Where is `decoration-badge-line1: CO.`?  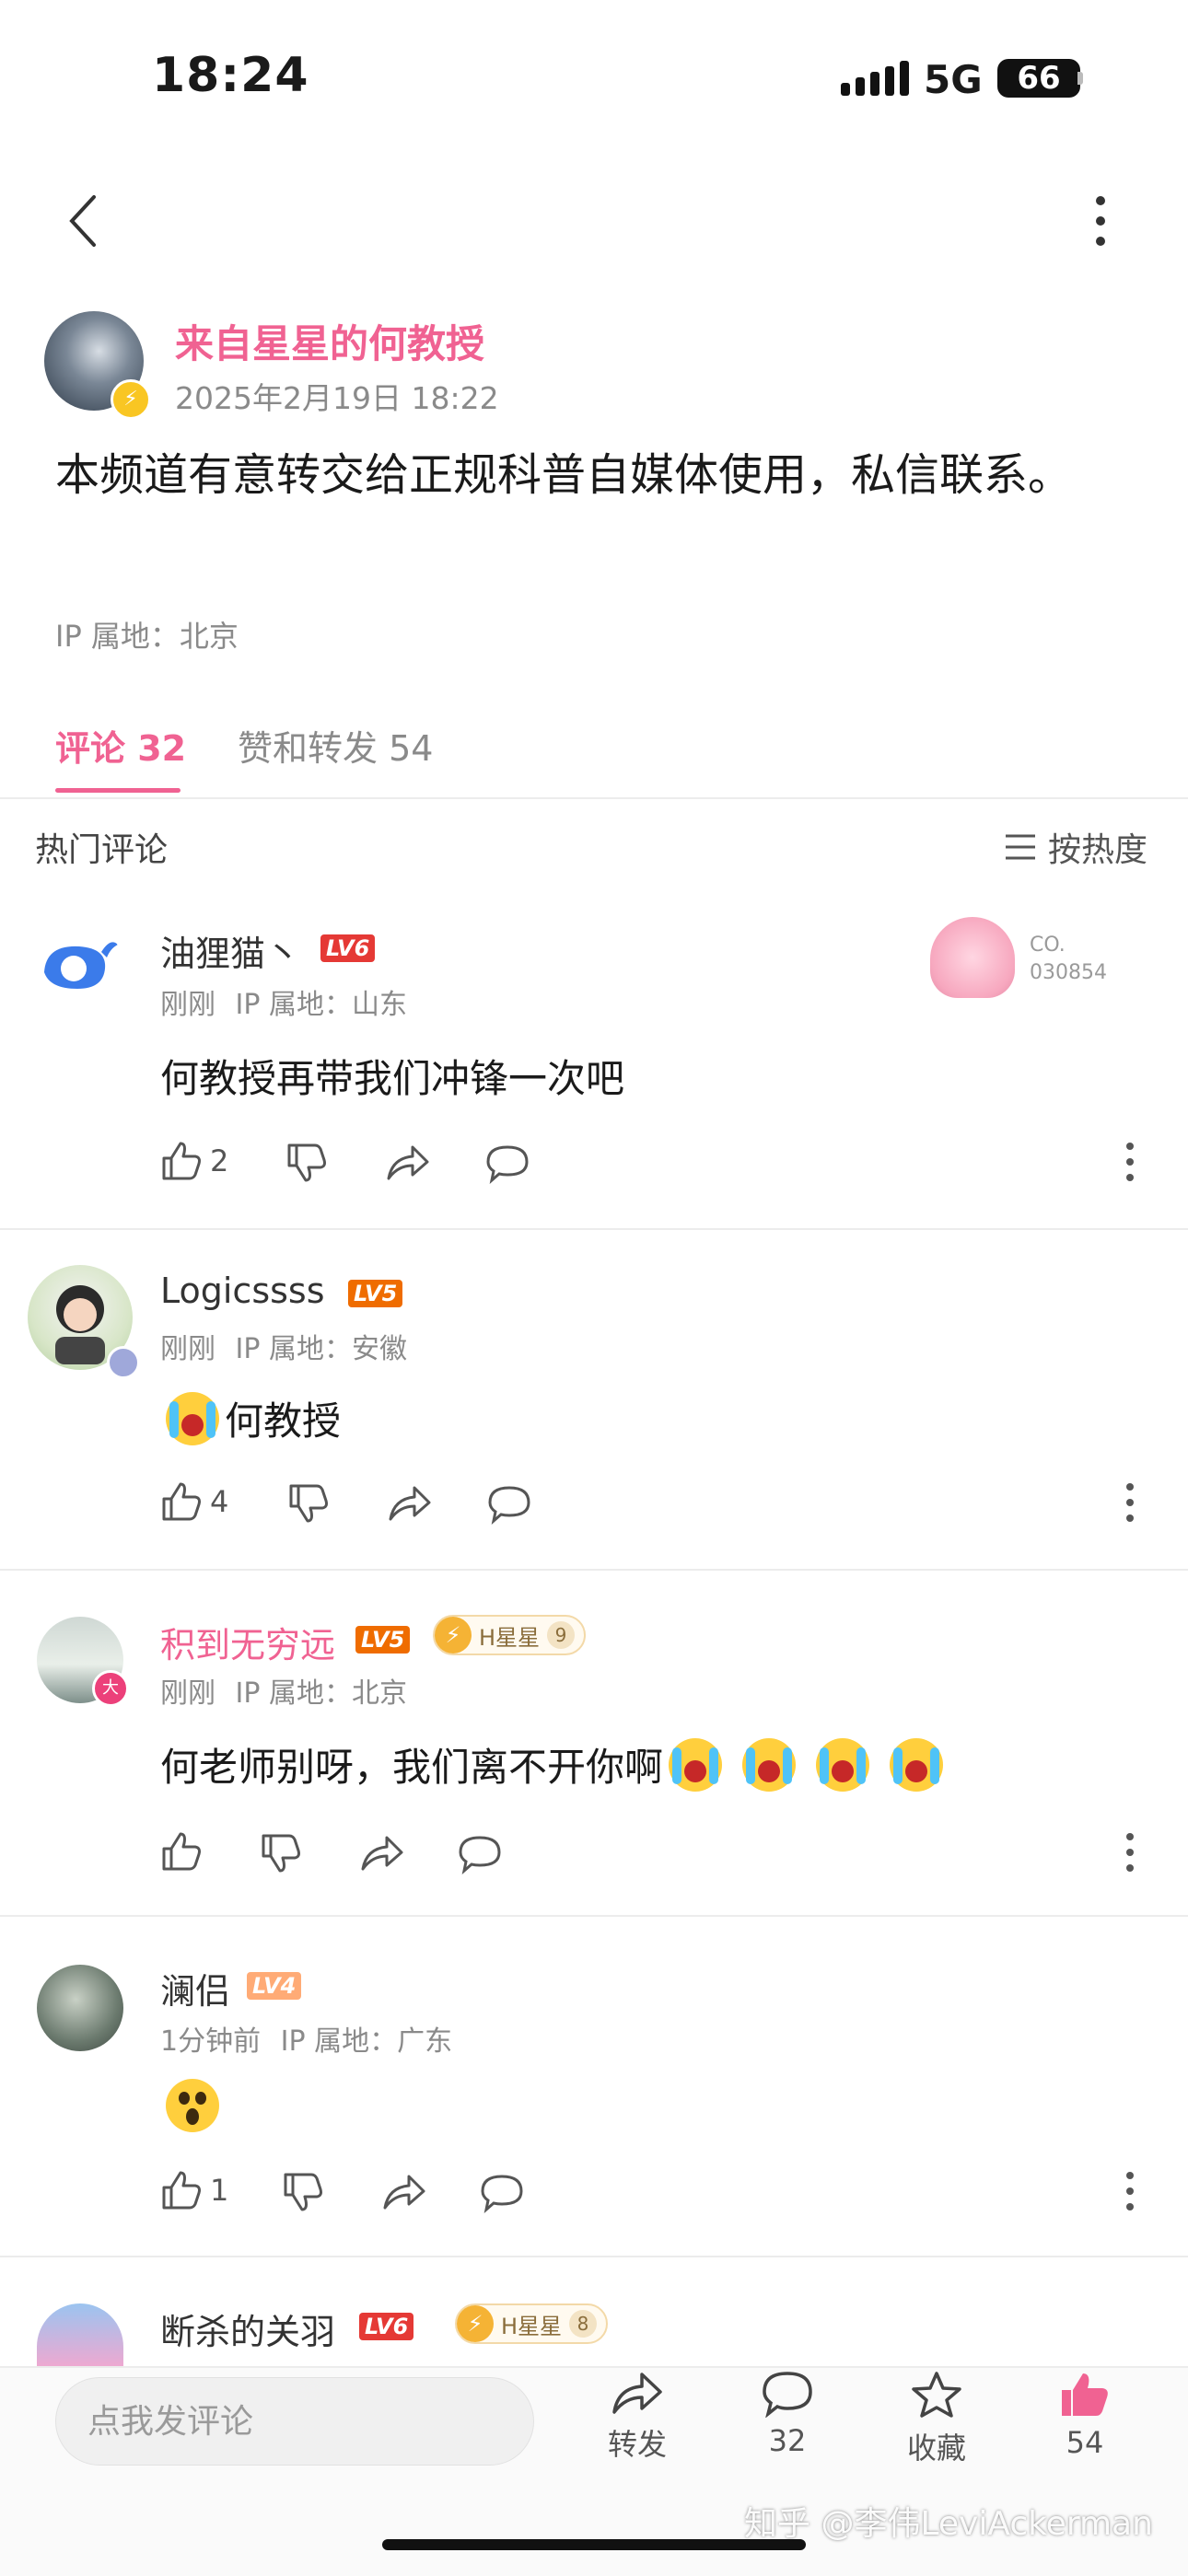
decoration-badge-line1: CO. is located at coordinates (1048, 945).